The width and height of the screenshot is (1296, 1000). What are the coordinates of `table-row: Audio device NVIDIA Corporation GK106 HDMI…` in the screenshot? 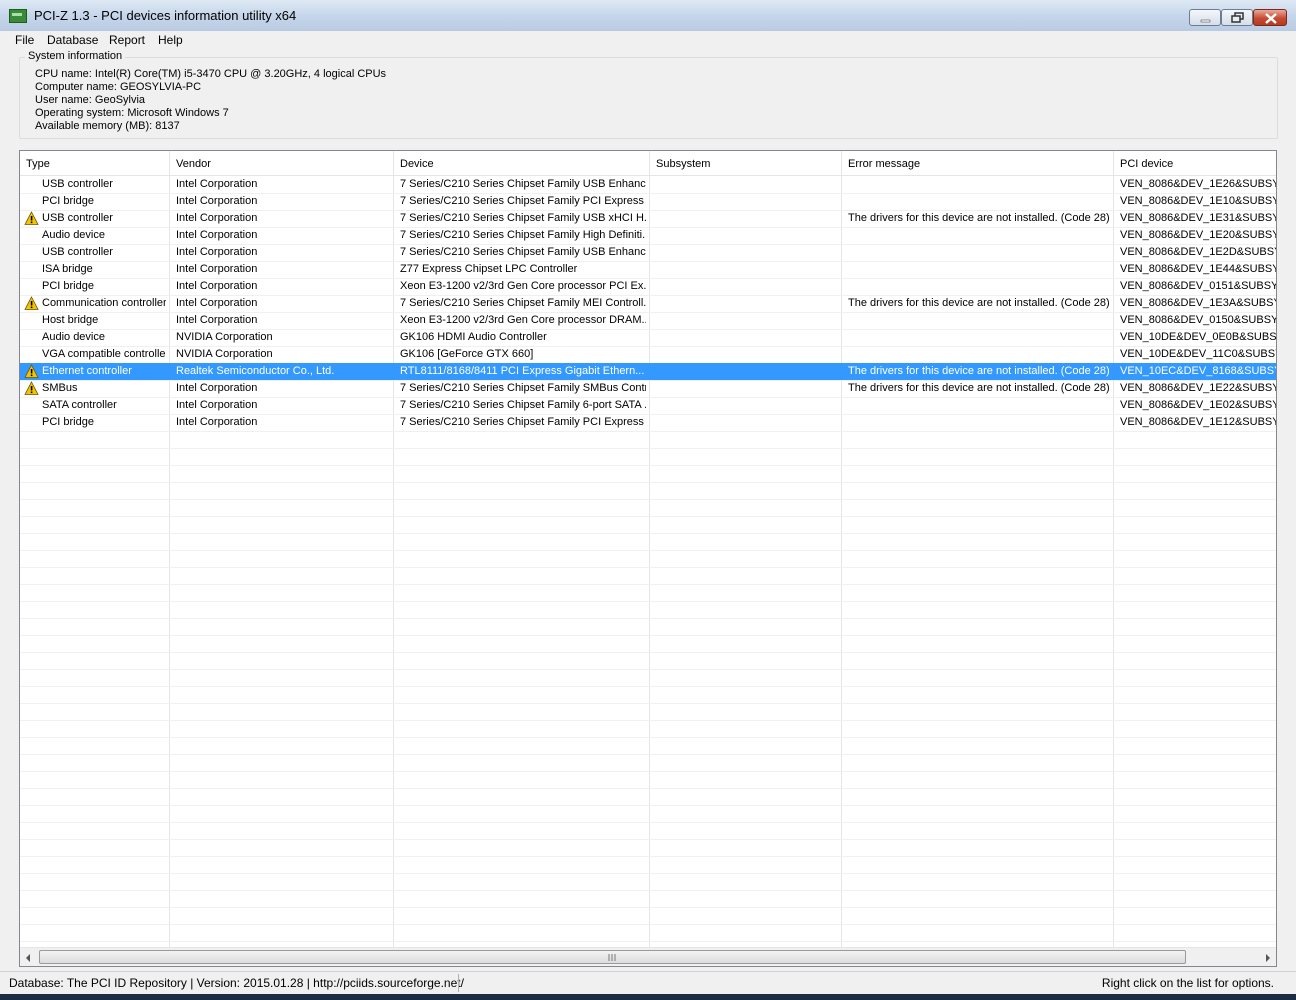 It's located at (648, 337).